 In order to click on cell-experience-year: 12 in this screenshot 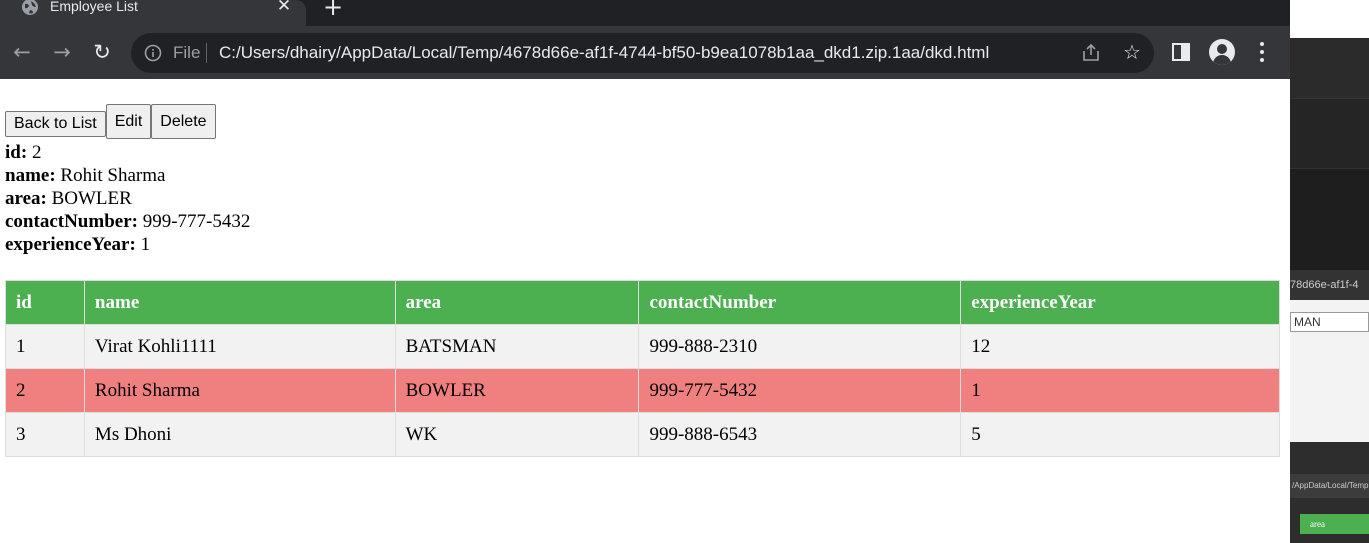, I will do `click(1120, 346)`.